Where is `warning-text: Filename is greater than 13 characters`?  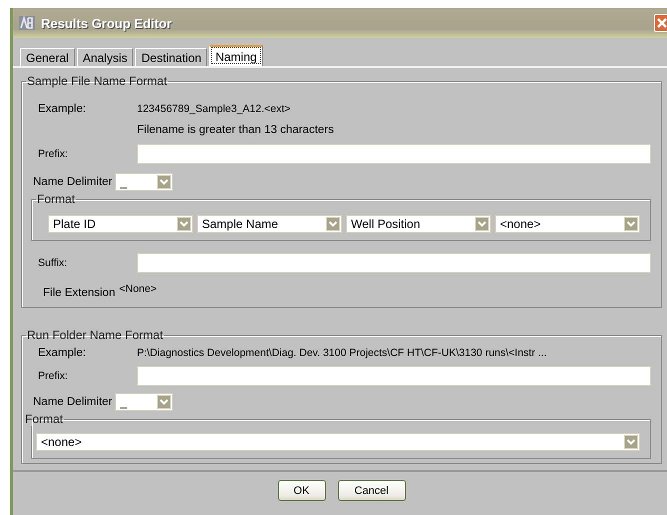
warning-text: Filename is greater than 13 characters is located at coordinates (235, 130).